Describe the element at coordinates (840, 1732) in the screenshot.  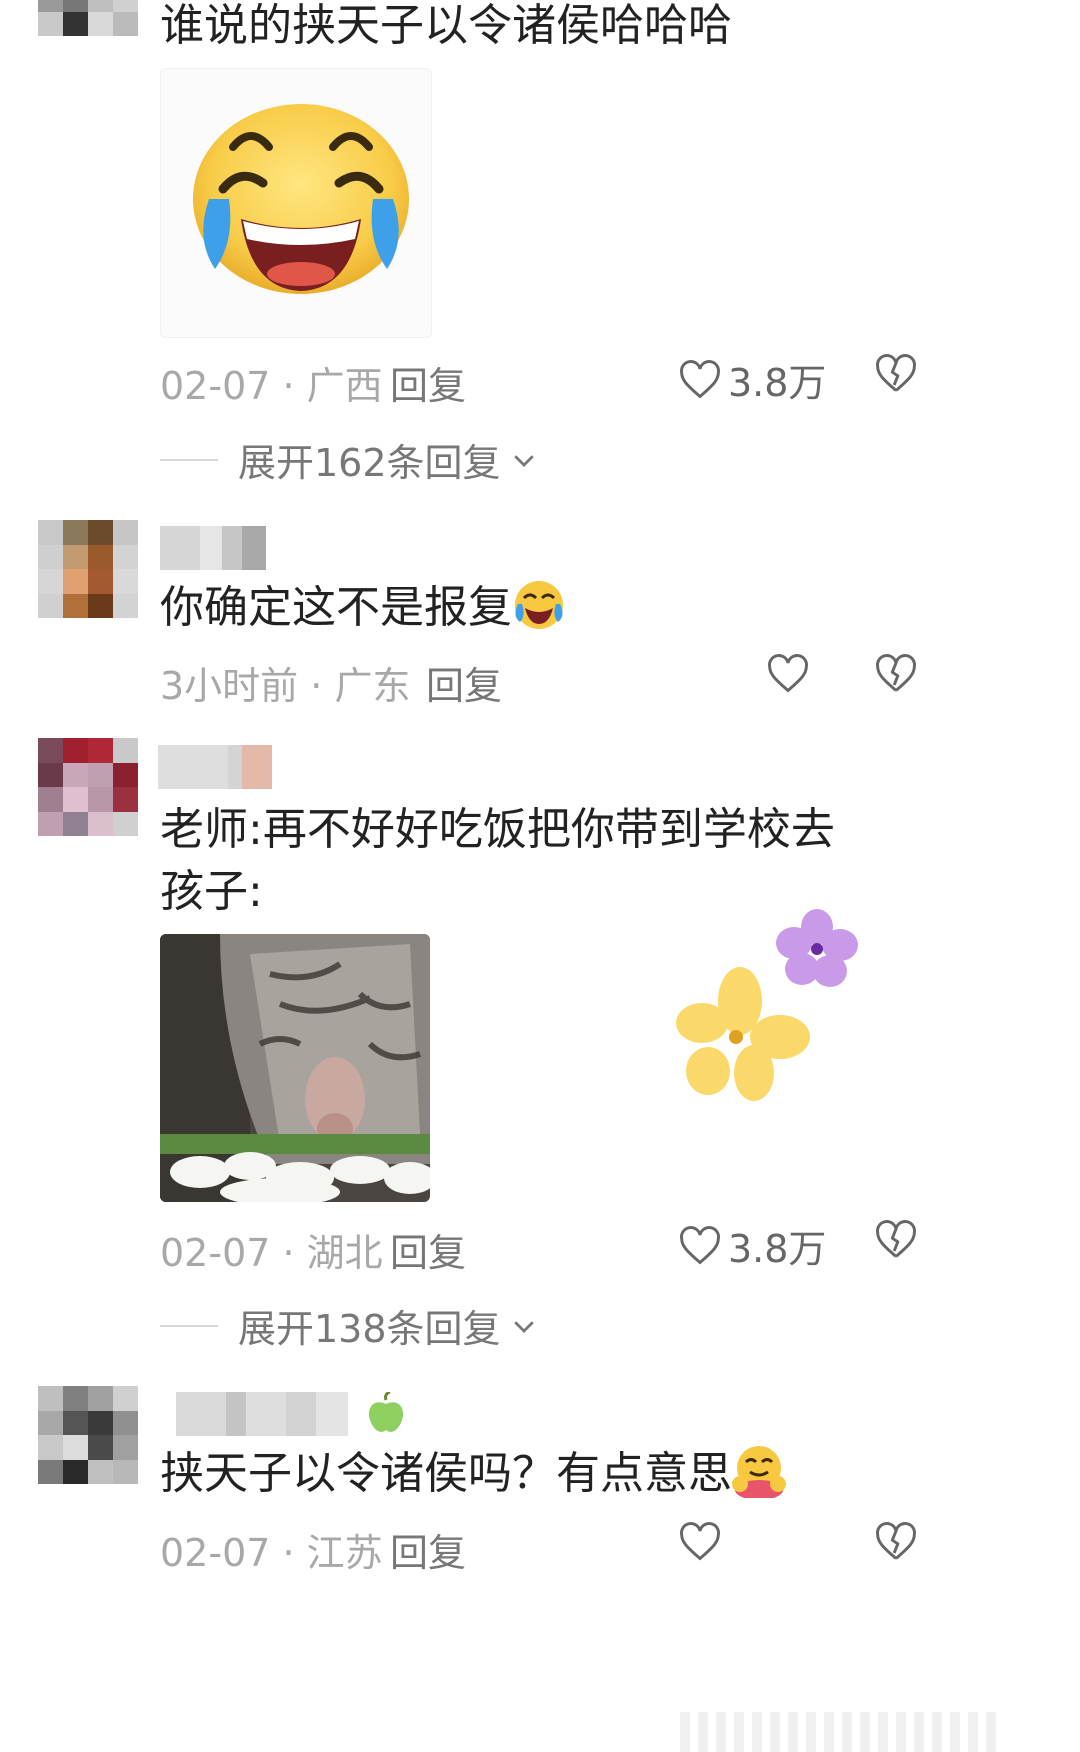
I see `watermark` at that location.